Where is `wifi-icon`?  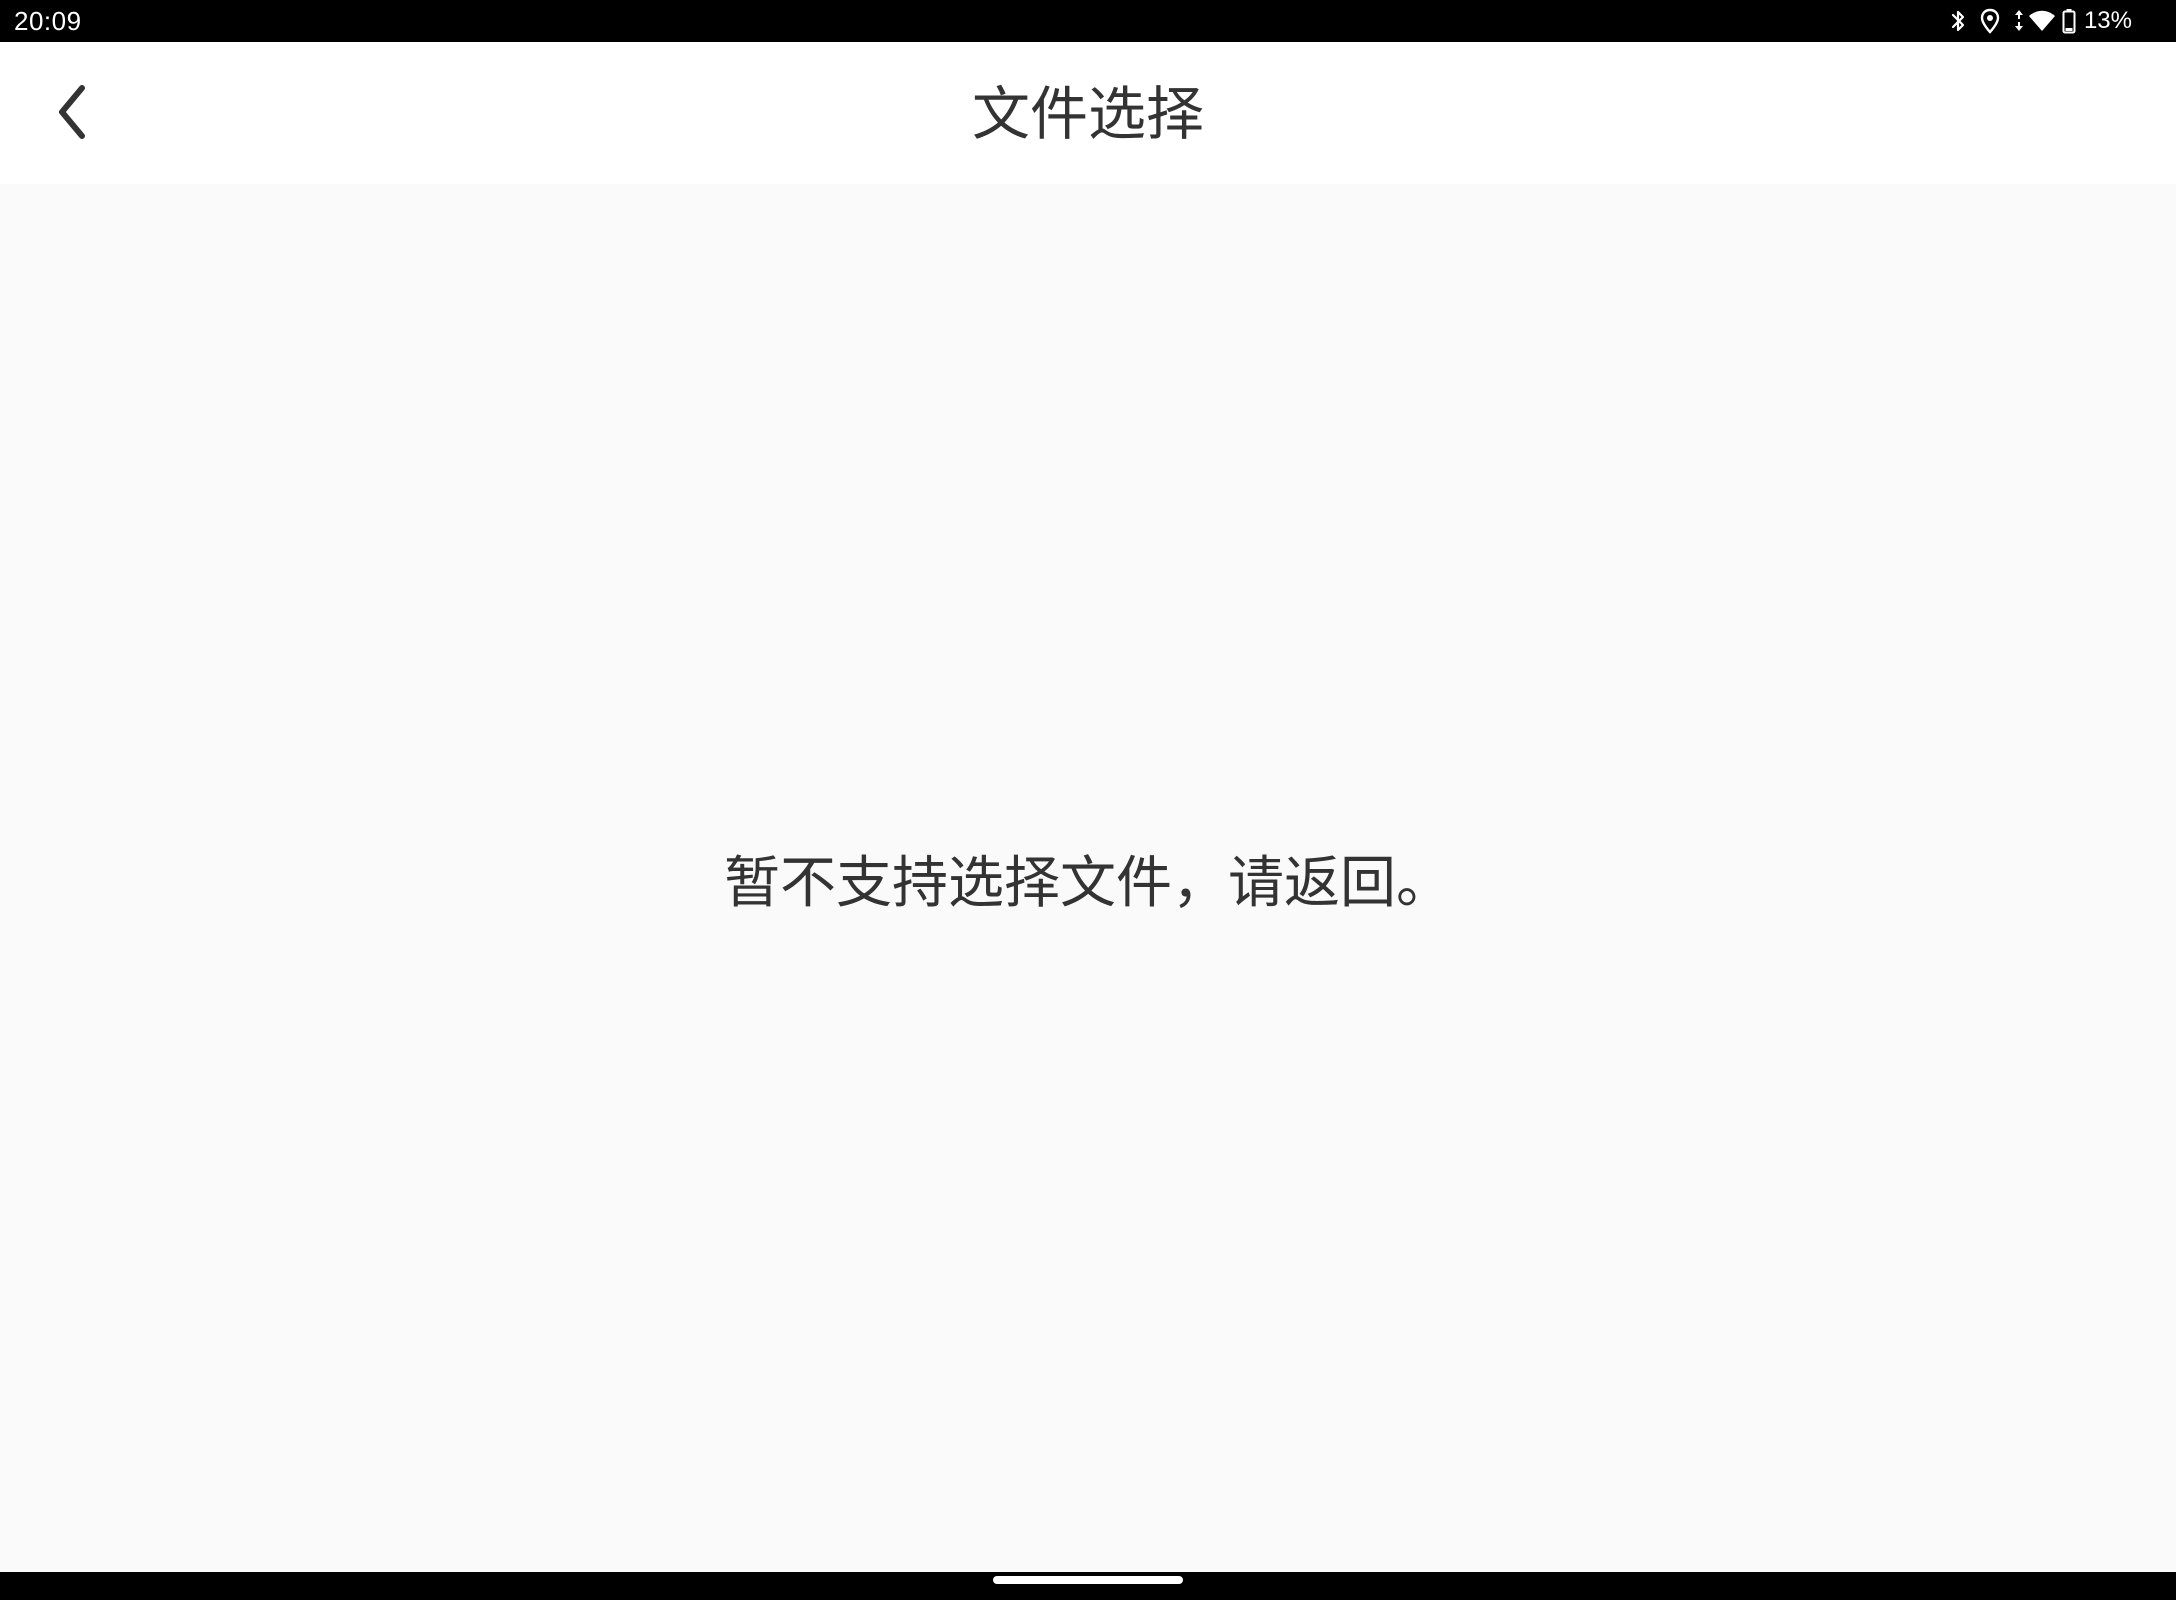
wifi-icon is located at coordinates (2042, 21).